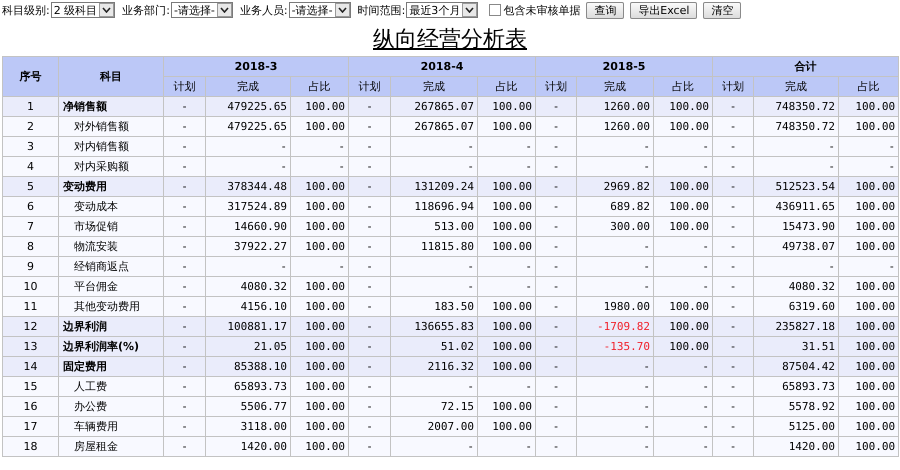  What do you see at coordinates (26, 10) in the screenshot?
I see `filter-label: 科目级别:` at bounding box center [26, 10].